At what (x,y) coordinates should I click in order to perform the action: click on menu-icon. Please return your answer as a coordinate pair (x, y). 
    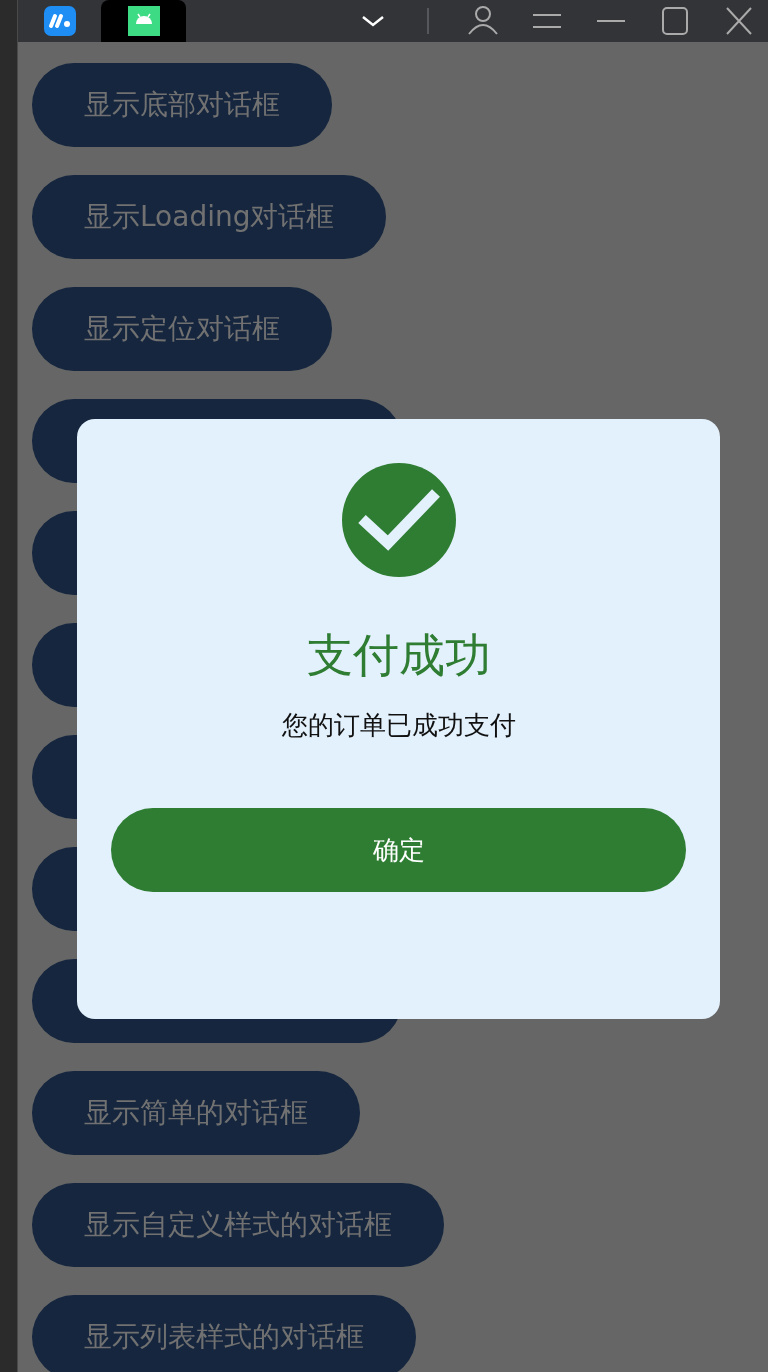
    Looking at the image, I should click on (547, 21).